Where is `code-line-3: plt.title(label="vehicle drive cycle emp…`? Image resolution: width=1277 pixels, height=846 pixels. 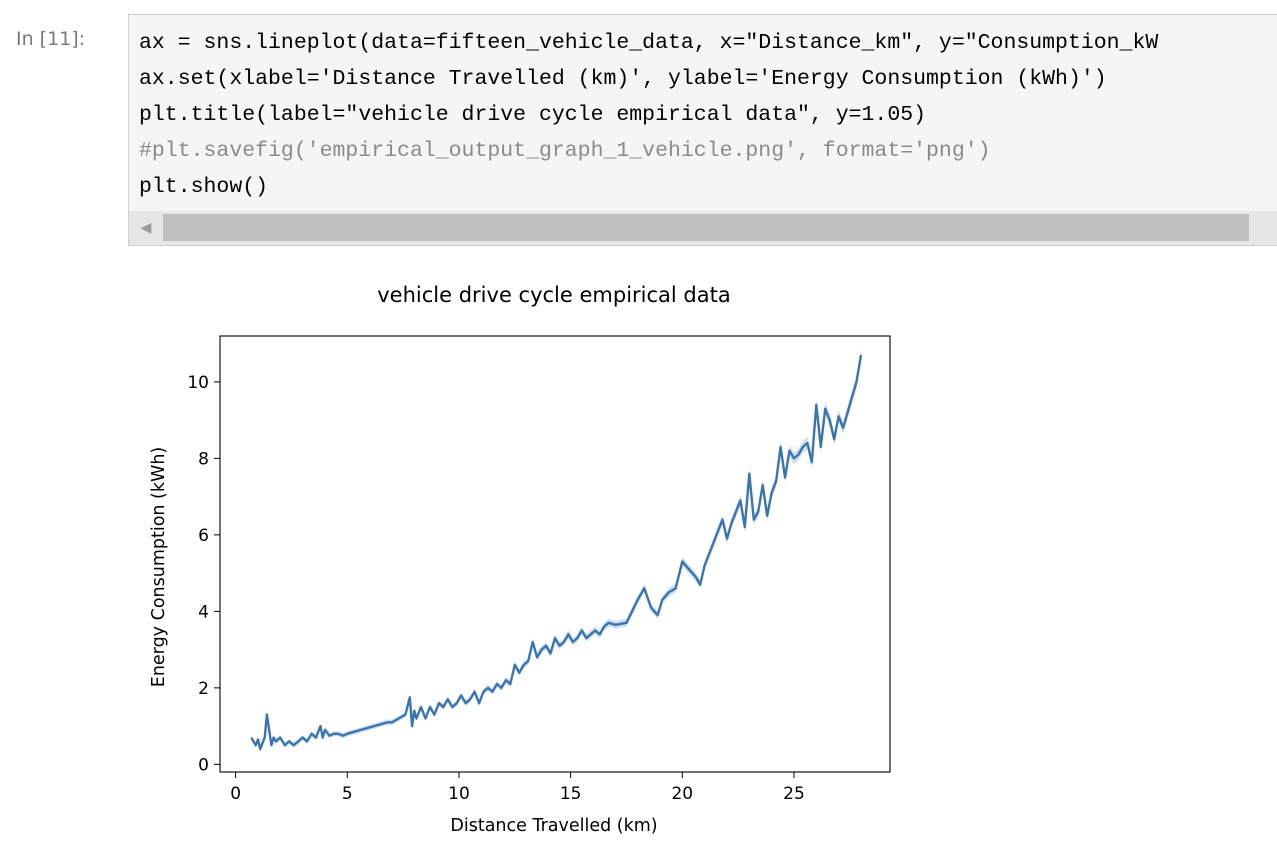
code-line-3: plt.title(label="vehicle drive cycle emp… is located at coordinates (533, 115).